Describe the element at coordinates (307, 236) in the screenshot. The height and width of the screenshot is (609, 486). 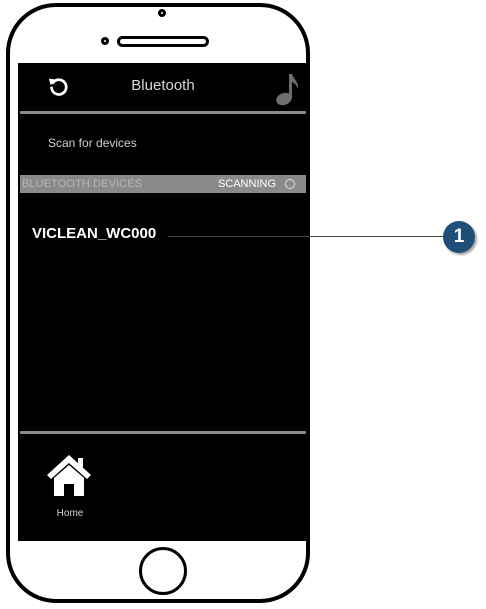
I see `callout-leader-line` at that location.